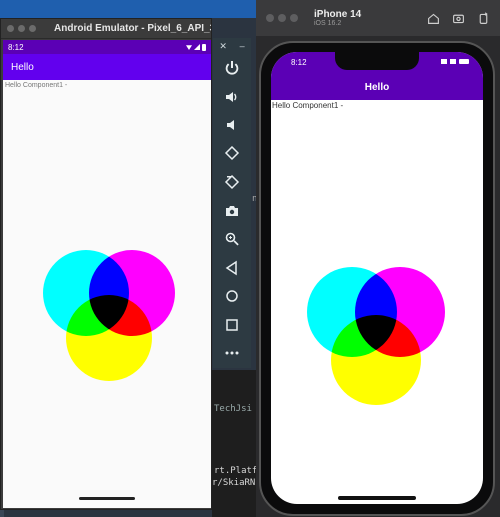 This screenshot has height=517, width=500. I want to click on android-content-text: Hello Component1 -, so click(36, 85).